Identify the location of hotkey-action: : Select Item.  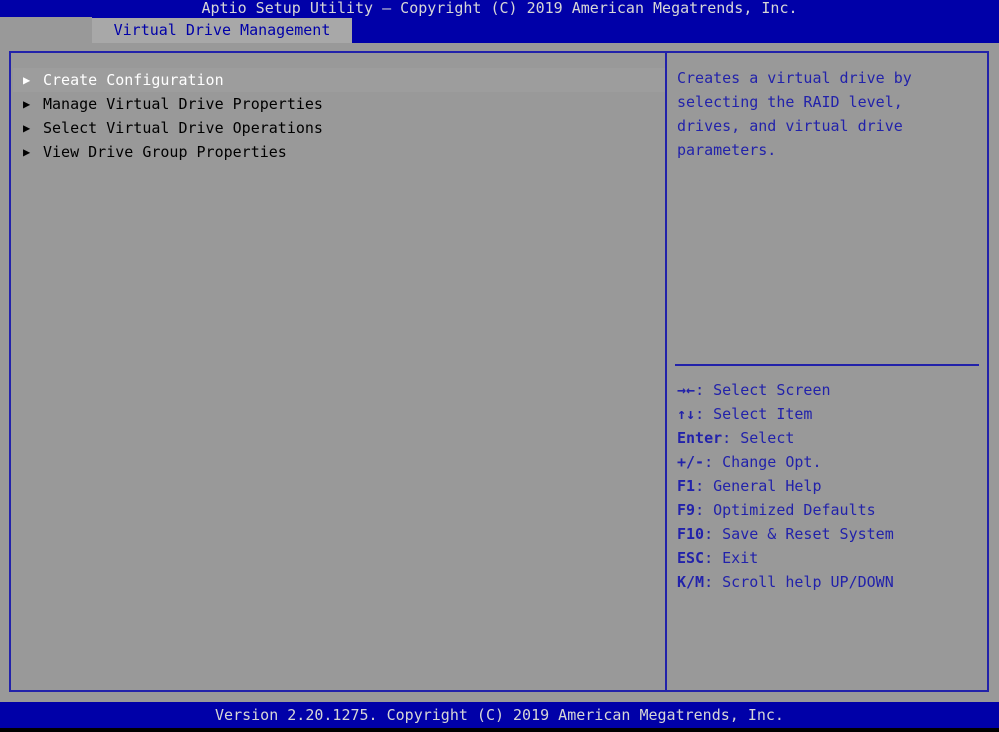
(754, 414).